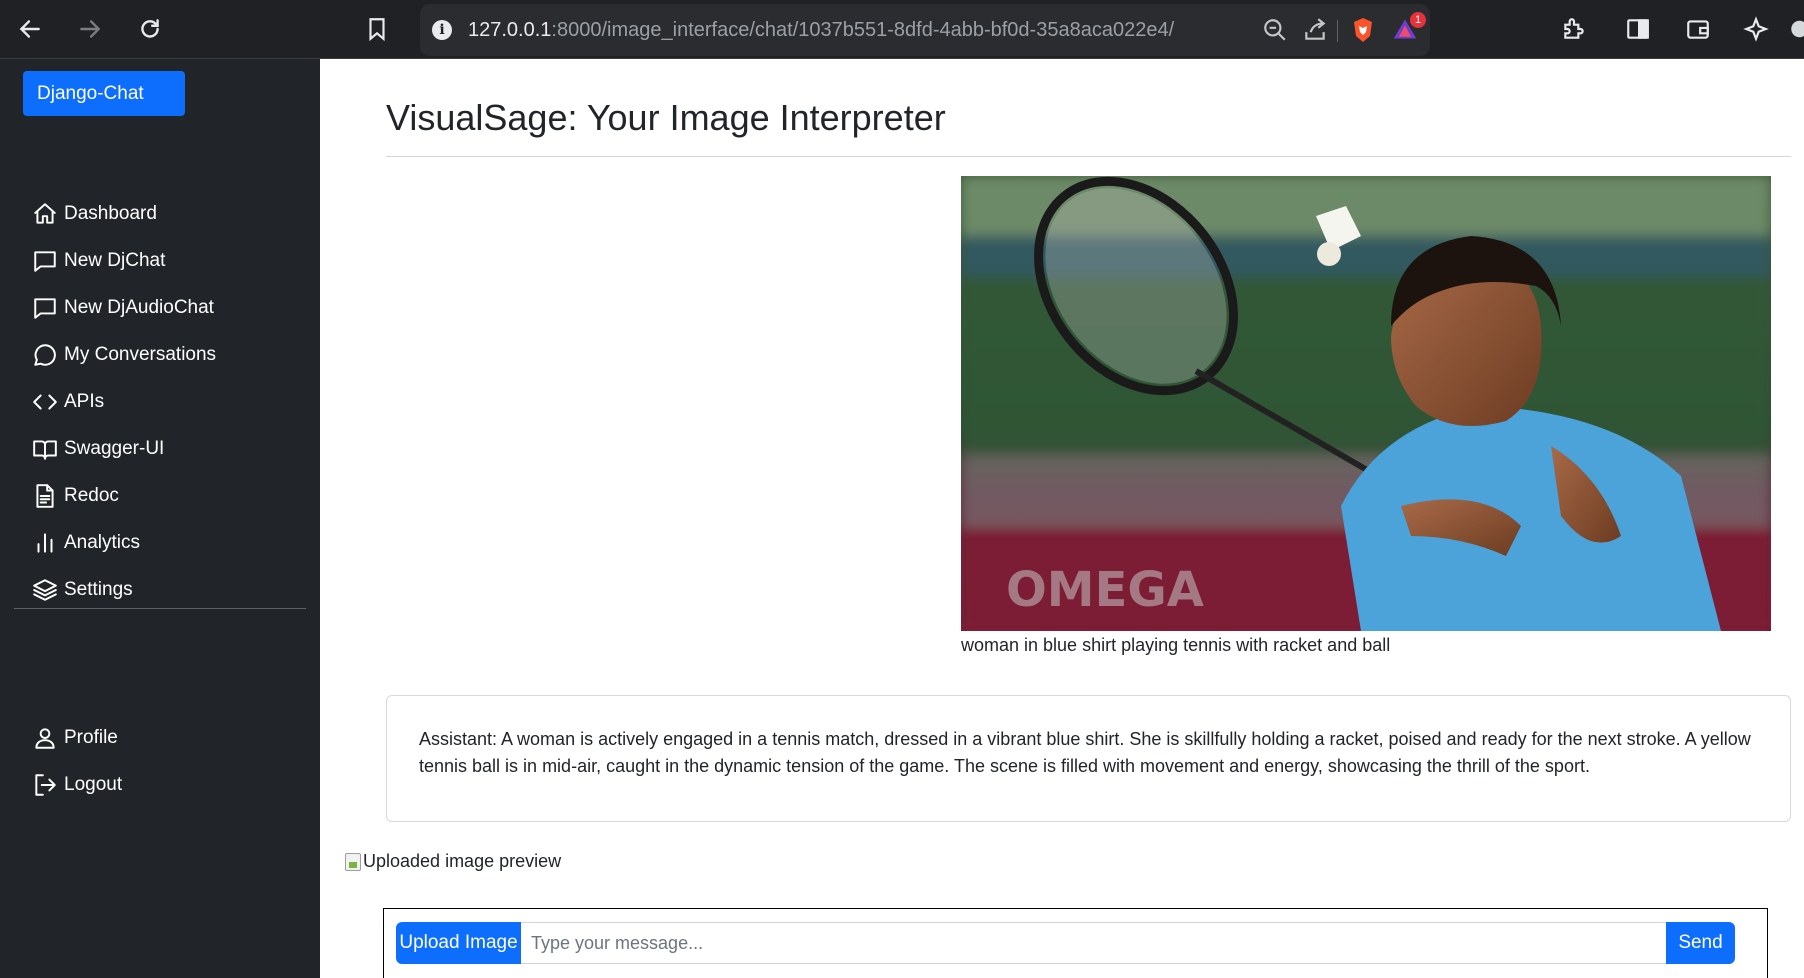 The image size is (1804, 978). What do you see at coordinates (1700, 943) in the screenshot?
I see `send-button: Send` at bounding box center [1700, 943].